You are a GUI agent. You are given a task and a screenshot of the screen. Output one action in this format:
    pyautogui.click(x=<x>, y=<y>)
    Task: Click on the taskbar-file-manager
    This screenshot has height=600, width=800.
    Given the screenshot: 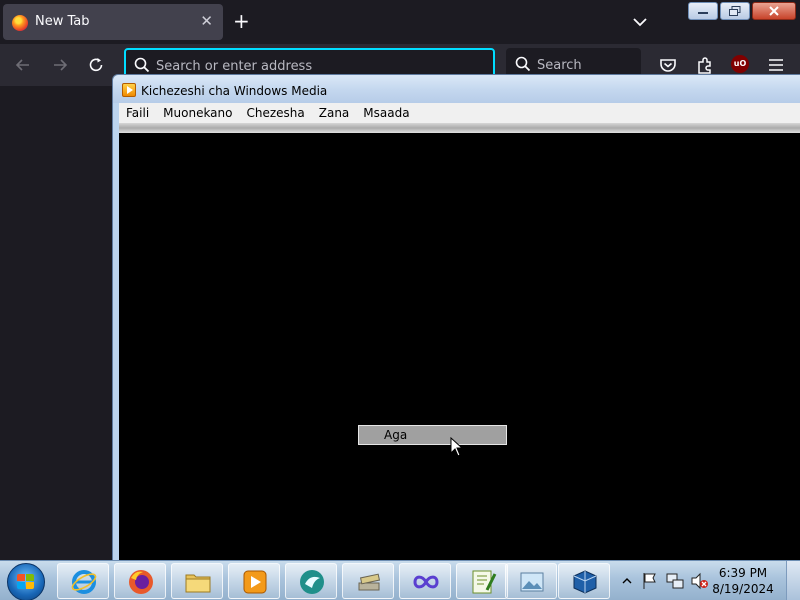 What is the action you would take?
    pyautogui.click(x=368, y=581)
    